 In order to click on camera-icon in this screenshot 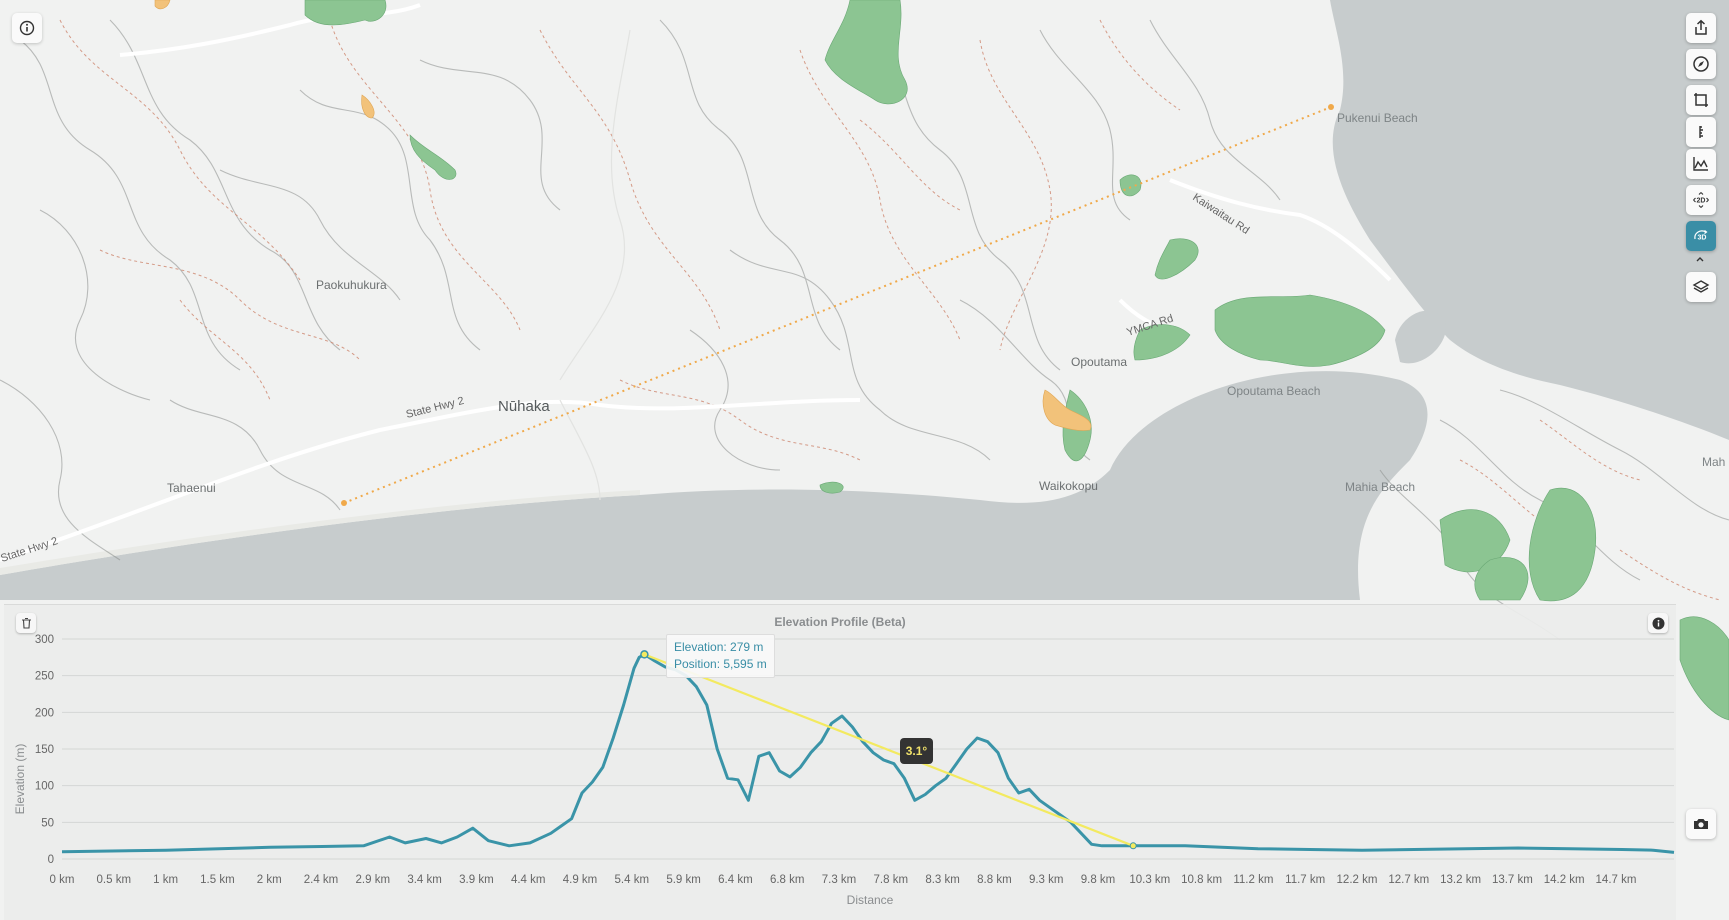, I will do `click(1701, 824)`.